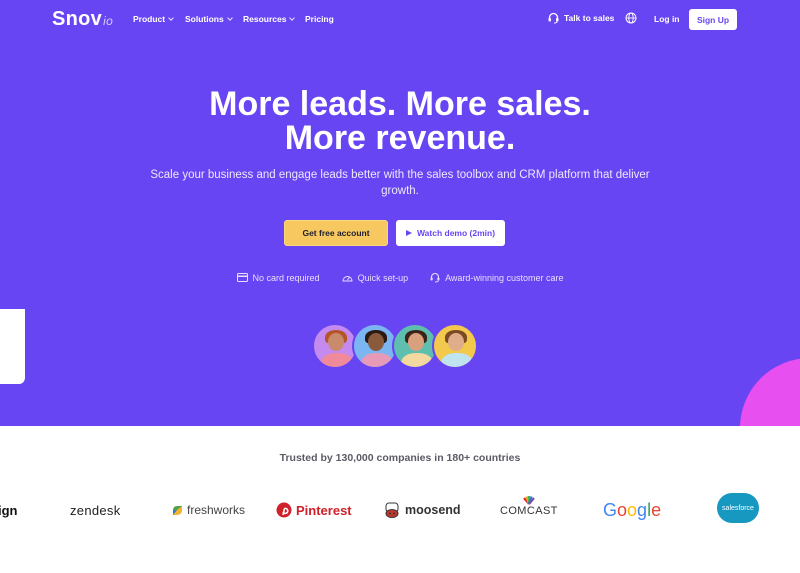 This screenshot has width=800, height=573. I want to click on logo-text: freshworks, so click(216, 510).